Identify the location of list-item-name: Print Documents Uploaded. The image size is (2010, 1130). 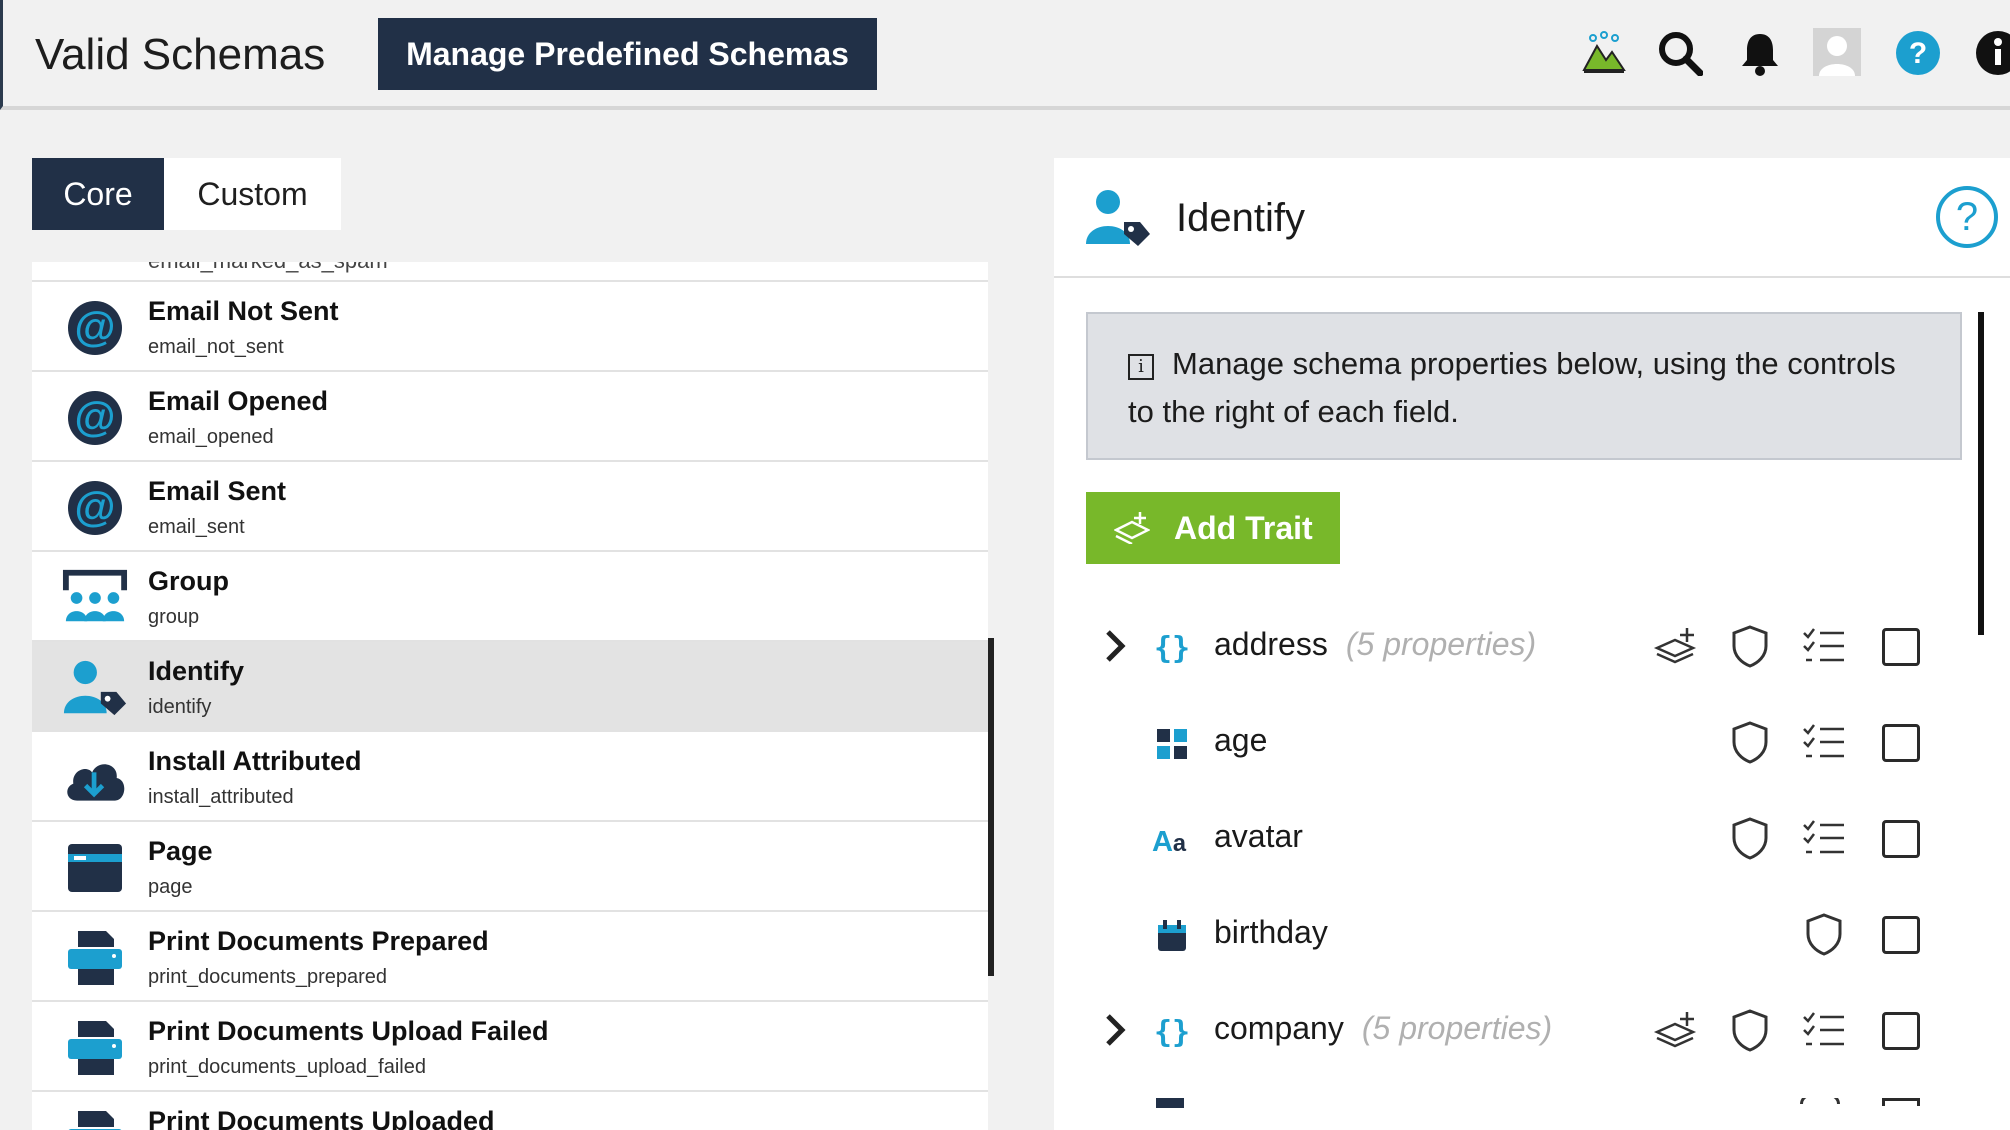
(321, 1118).